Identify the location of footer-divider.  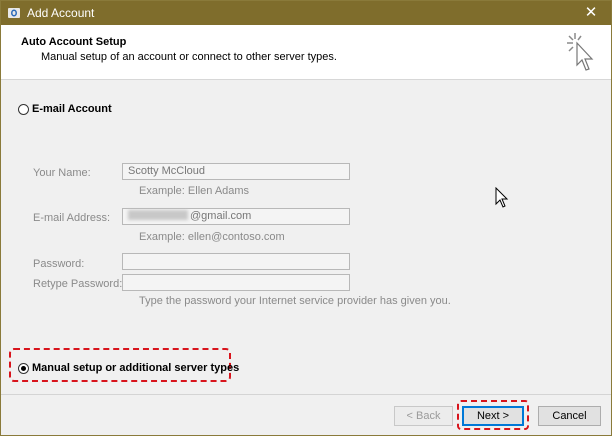
(306, 394).